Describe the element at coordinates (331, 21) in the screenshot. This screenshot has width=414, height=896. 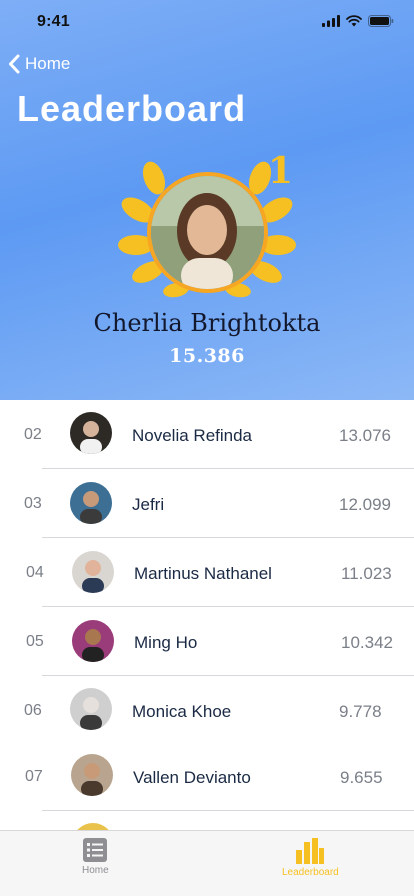
I see `signal-icon` at that location.